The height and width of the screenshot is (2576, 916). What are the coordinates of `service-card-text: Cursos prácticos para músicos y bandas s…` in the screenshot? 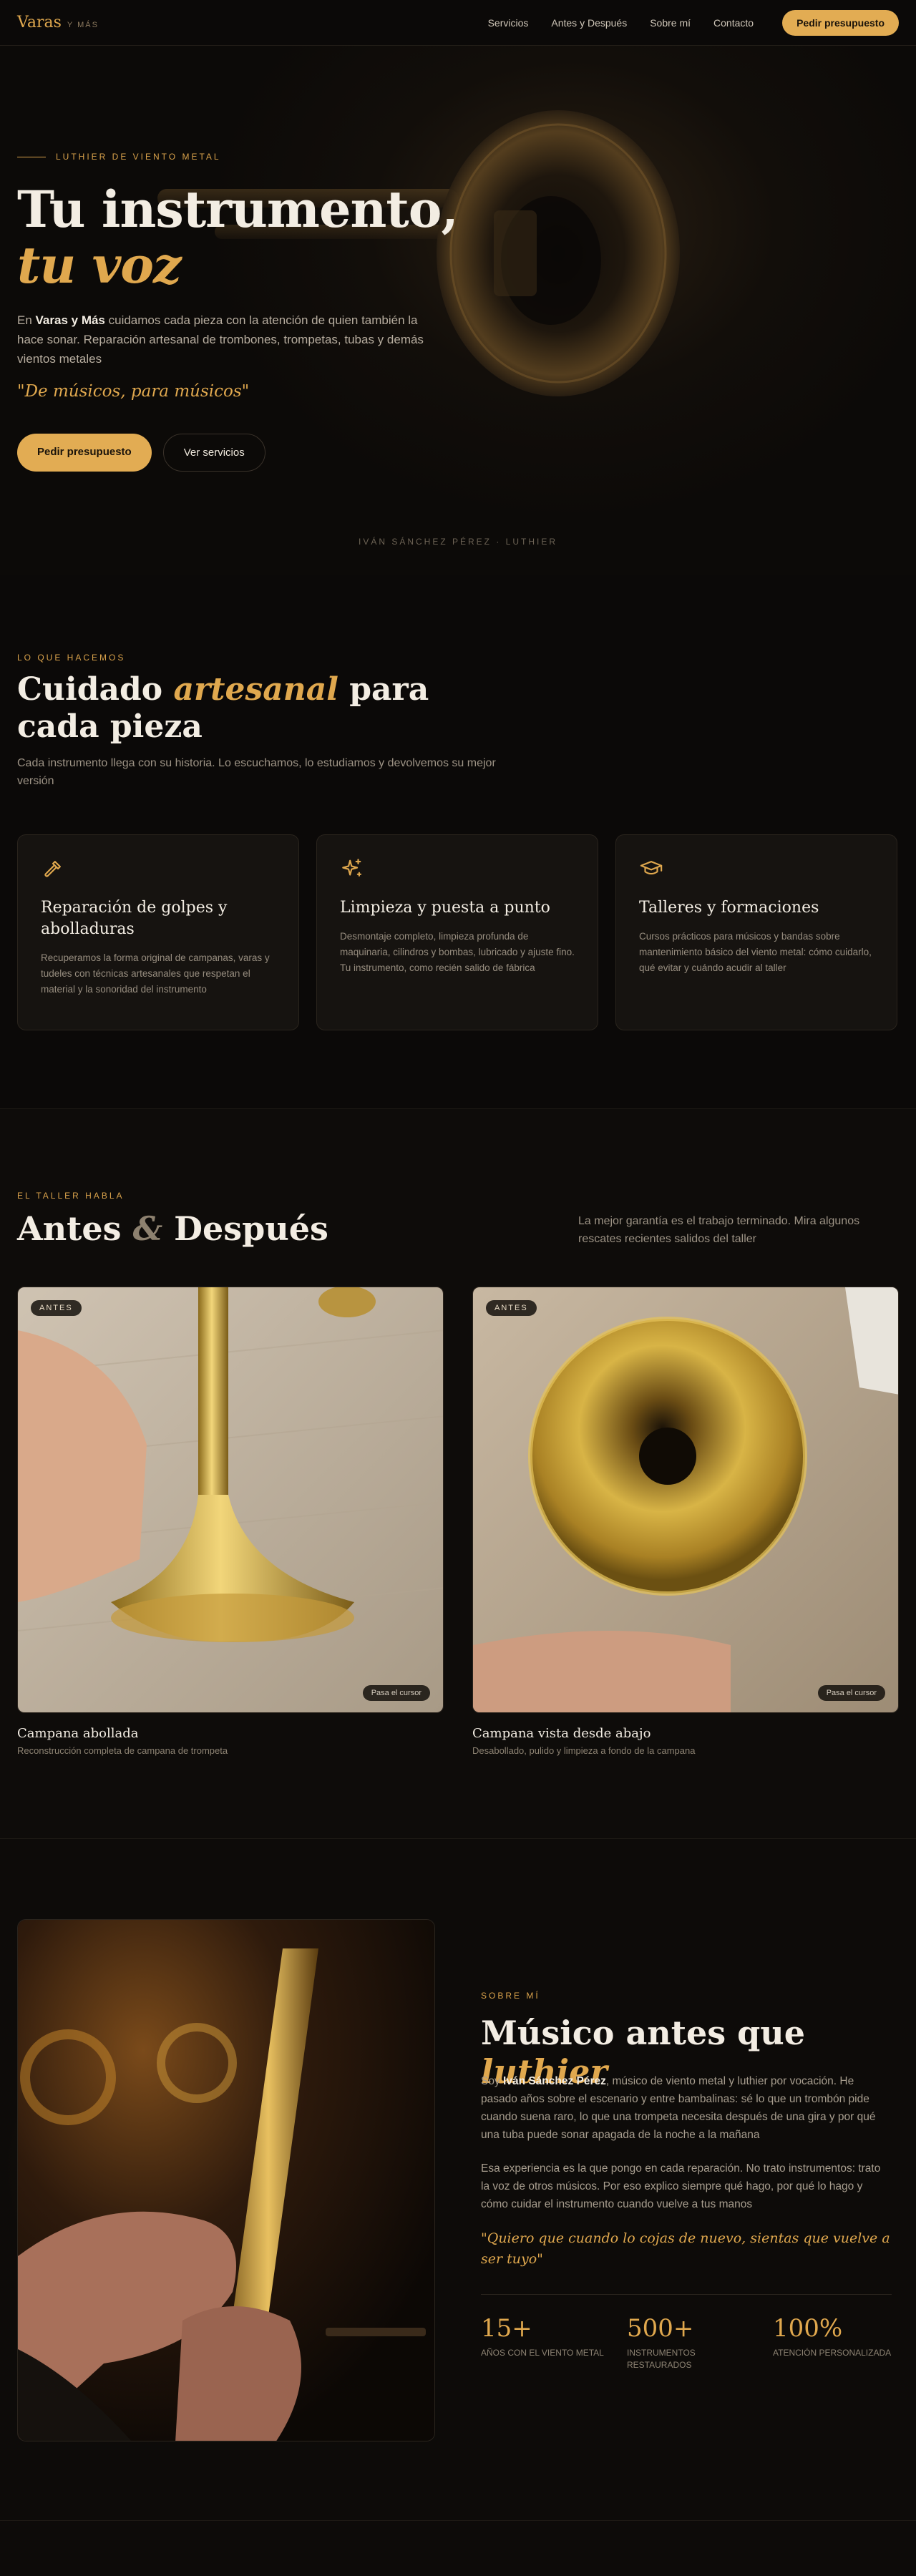 It's located at (755, 952).